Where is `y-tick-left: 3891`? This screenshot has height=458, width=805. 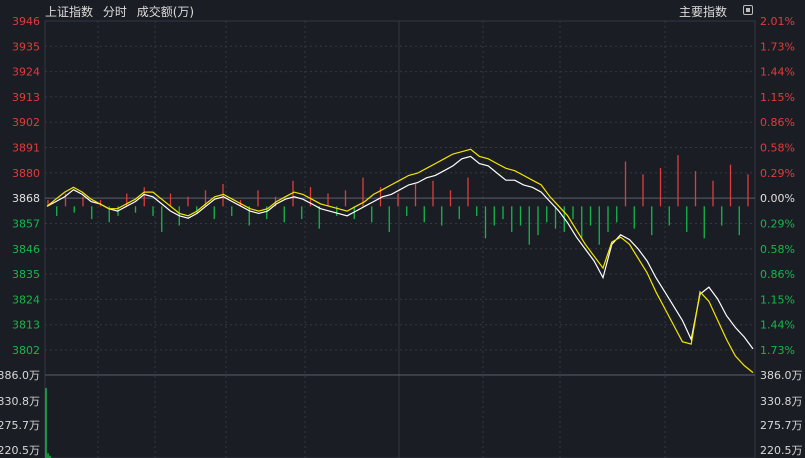
y-tick-left: 3891 is located at coordinates (26, 148).